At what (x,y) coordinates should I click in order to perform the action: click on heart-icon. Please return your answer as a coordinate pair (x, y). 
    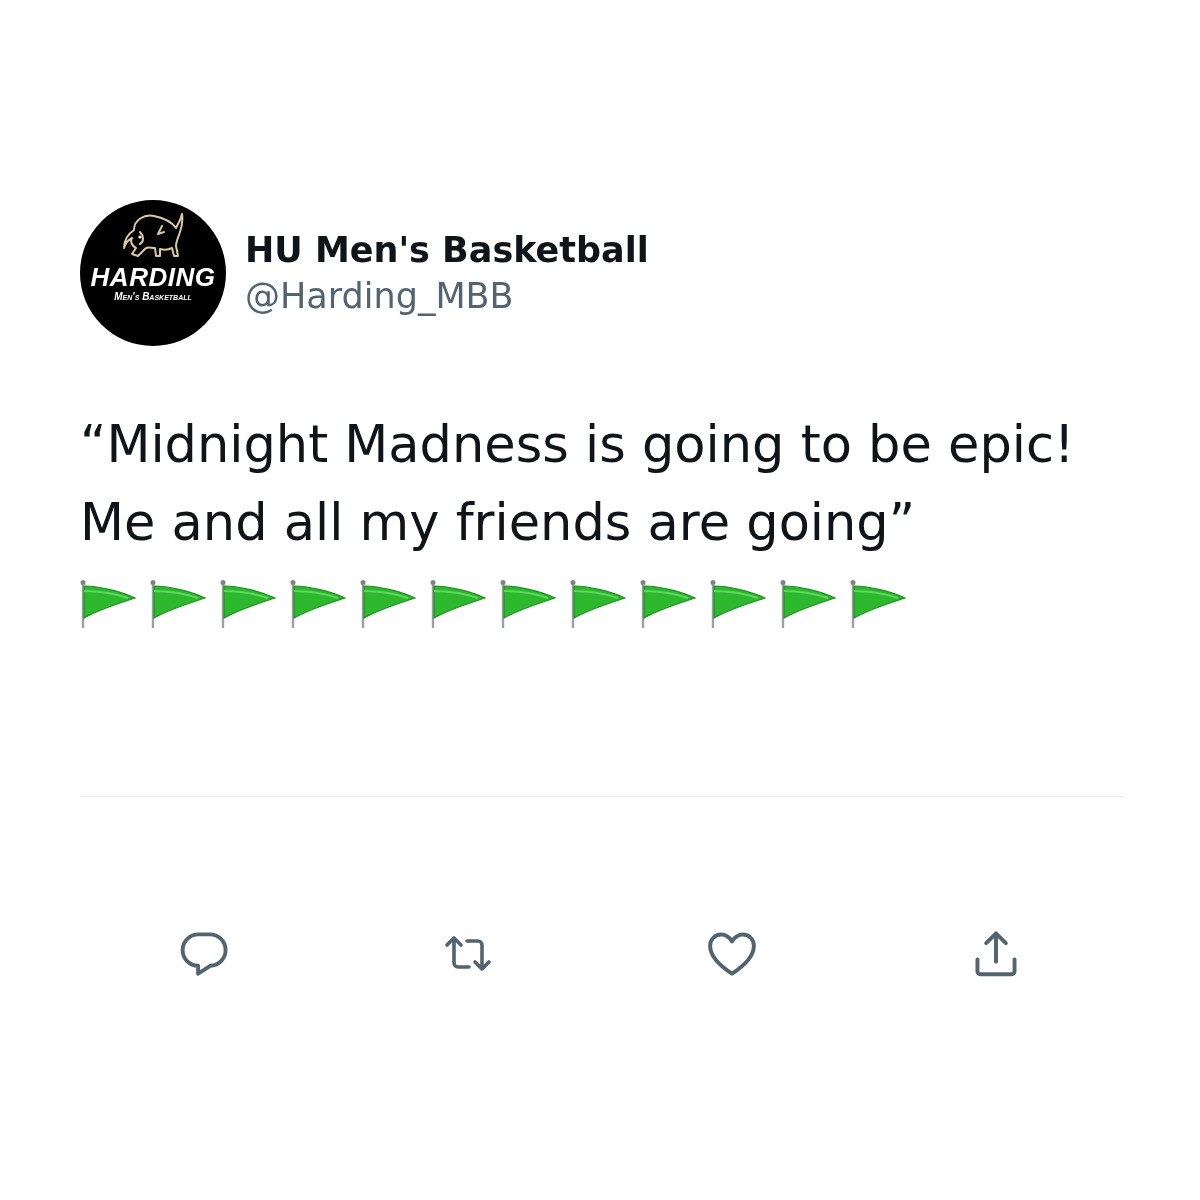
    Looking at the image, I should click on (732, 954).